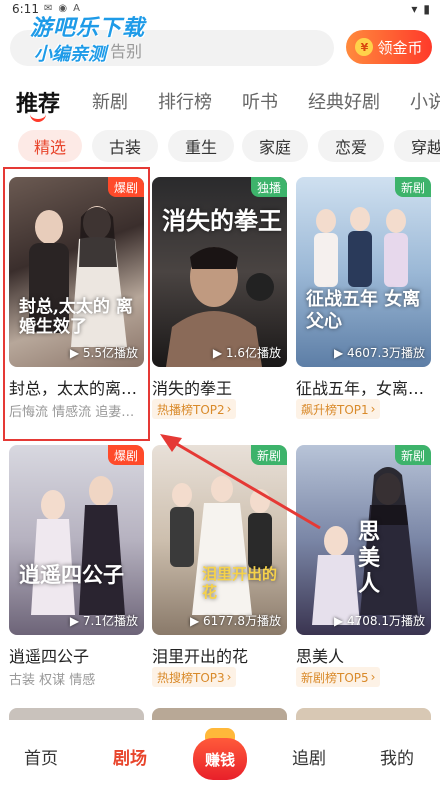 Image resolution: width=440 pixels, height=790 pixels. Describe the element at coordinates (335, 677) in the screenshot. I see `rank-tag-label: 新剧榜TOP5` at that location.